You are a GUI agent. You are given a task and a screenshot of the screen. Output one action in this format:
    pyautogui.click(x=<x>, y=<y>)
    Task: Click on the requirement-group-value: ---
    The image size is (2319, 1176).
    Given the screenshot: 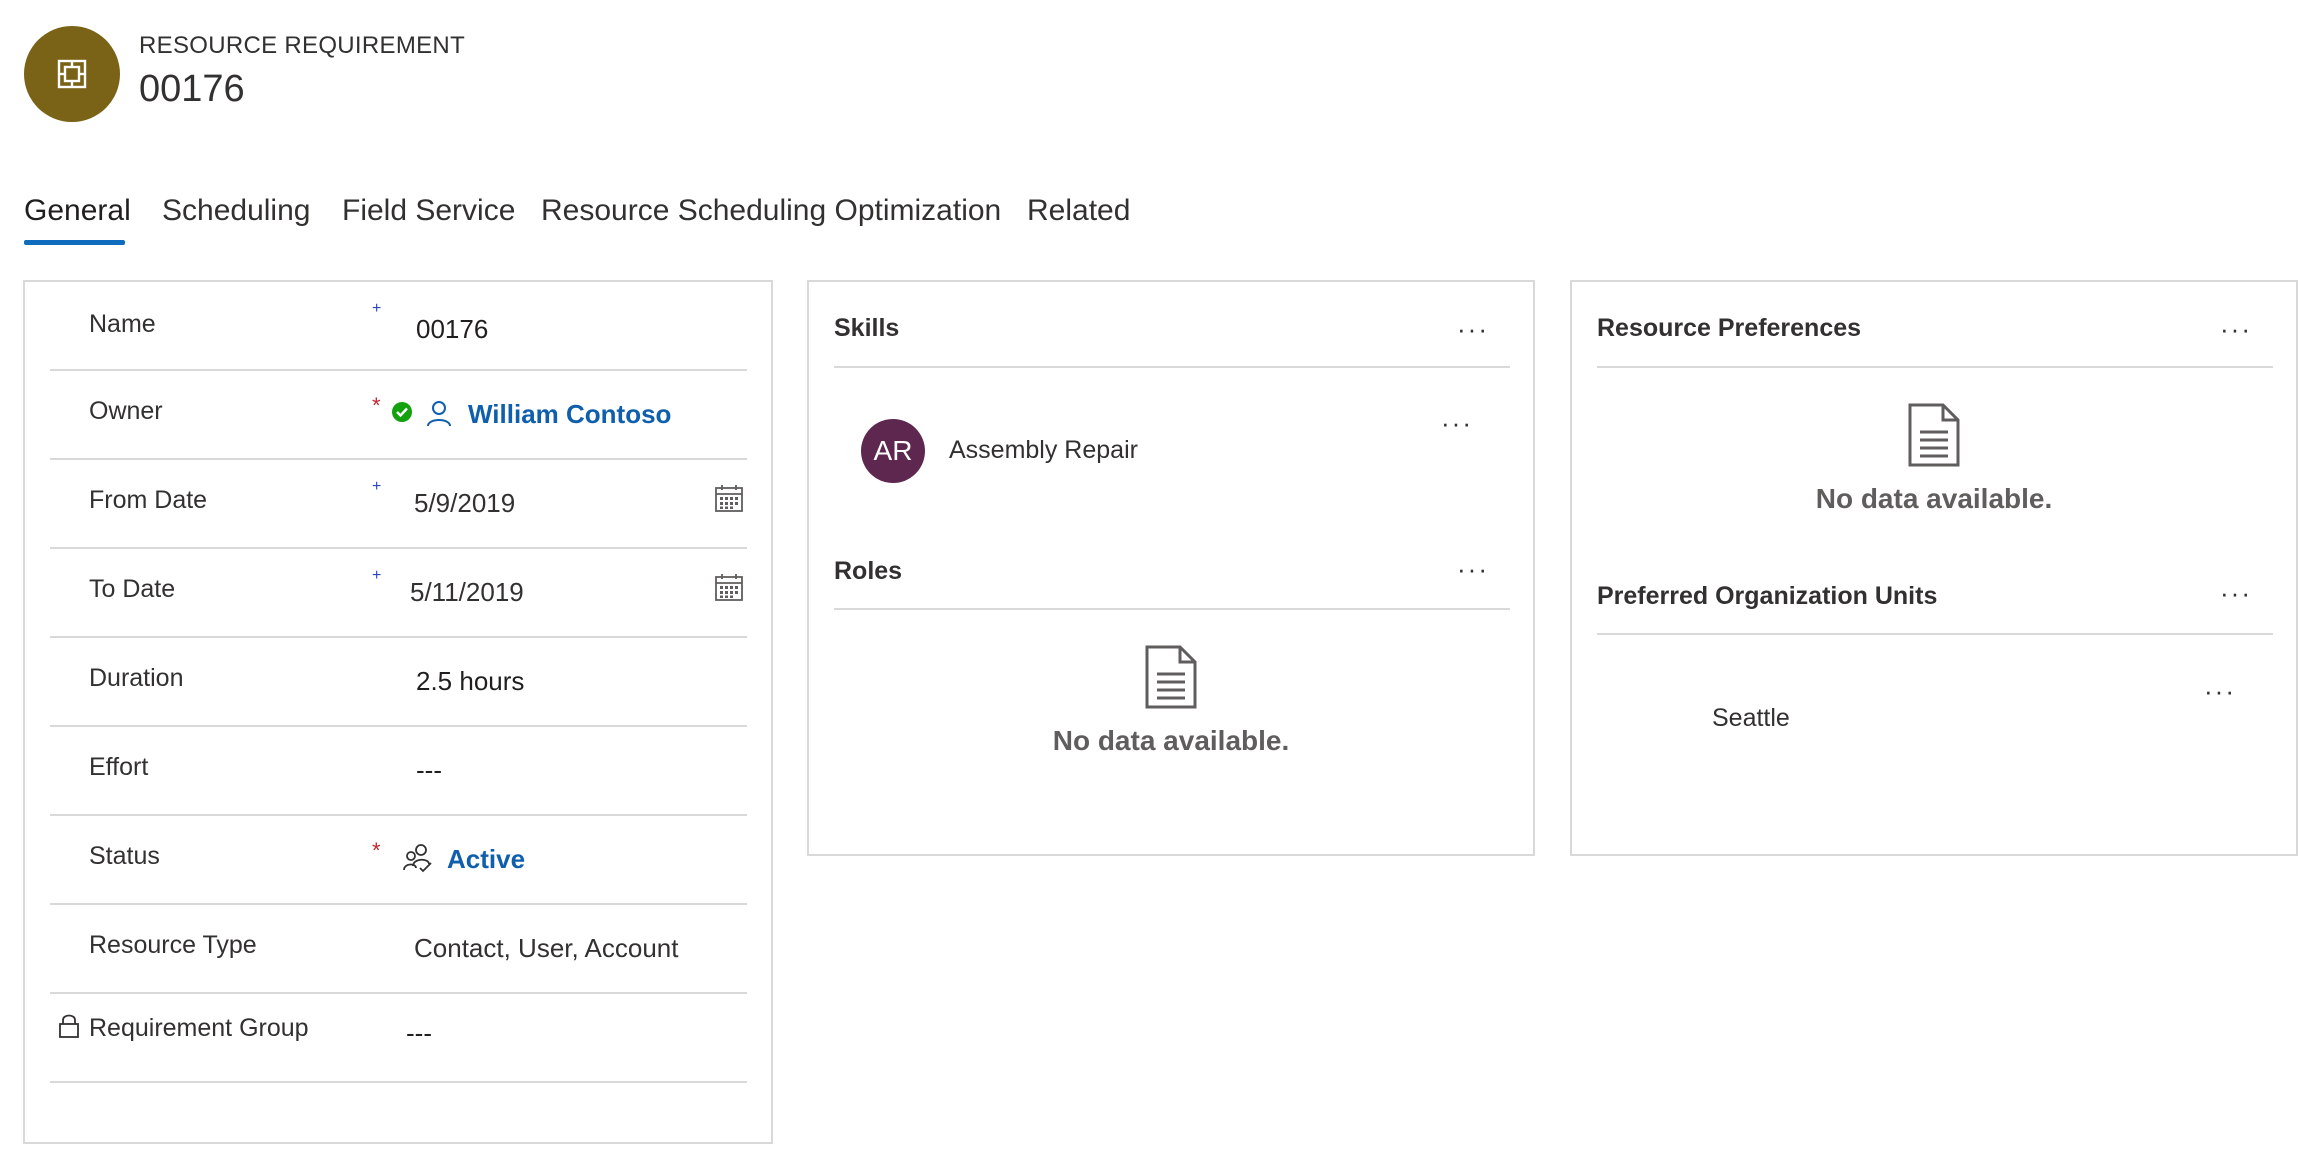 What is the action you would take?
    pyautogui.click(x=419, y=1033)
    